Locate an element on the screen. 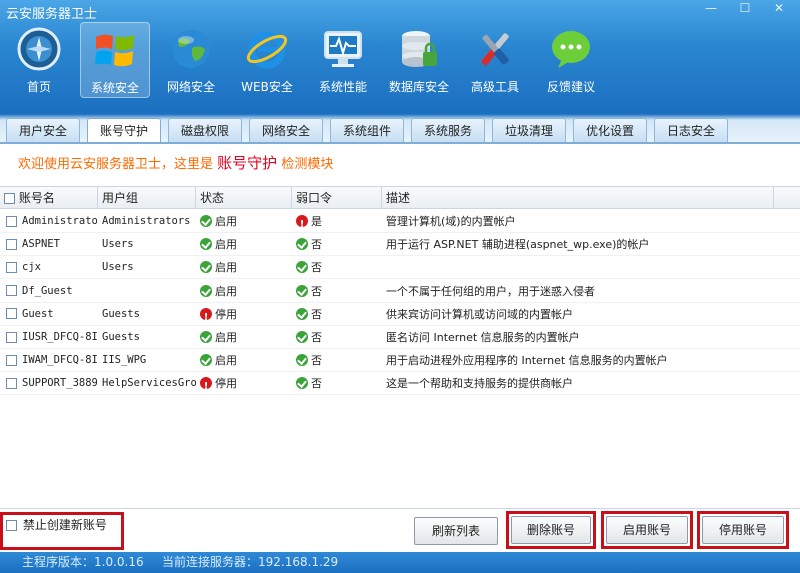 The width and height of the screenshot is (800, 573). user-group is located at coordinates (149, 291).